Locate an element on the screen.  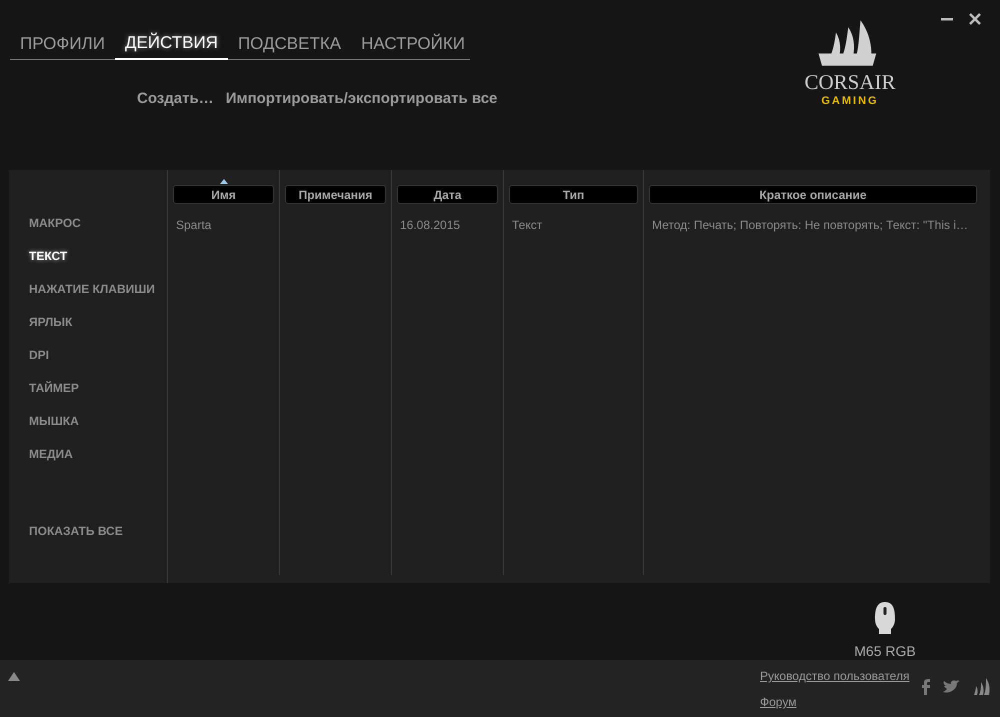
action-link: Импортировать/экспортировать все is located at coordinates (362, 98).